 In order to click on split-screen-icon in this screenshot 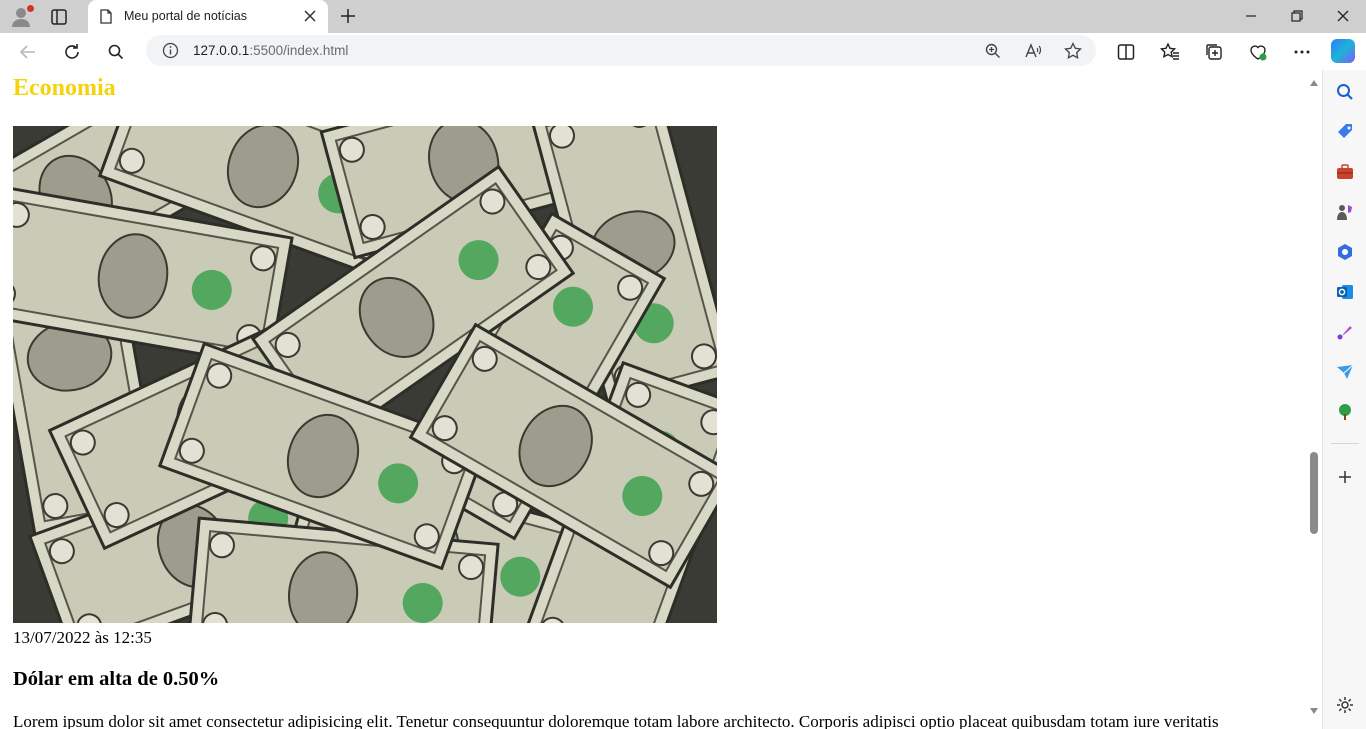, I will do `click(1126, 52)`.